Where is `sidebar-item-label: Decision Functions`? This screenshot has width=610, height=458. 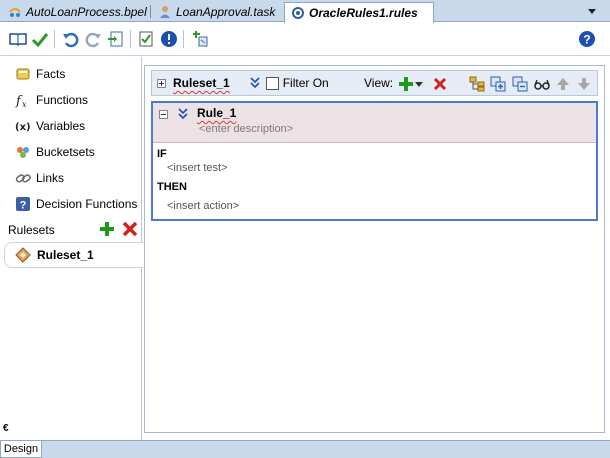
sidebar-item-label: Decision Functions is located at coordinates (87, 204).